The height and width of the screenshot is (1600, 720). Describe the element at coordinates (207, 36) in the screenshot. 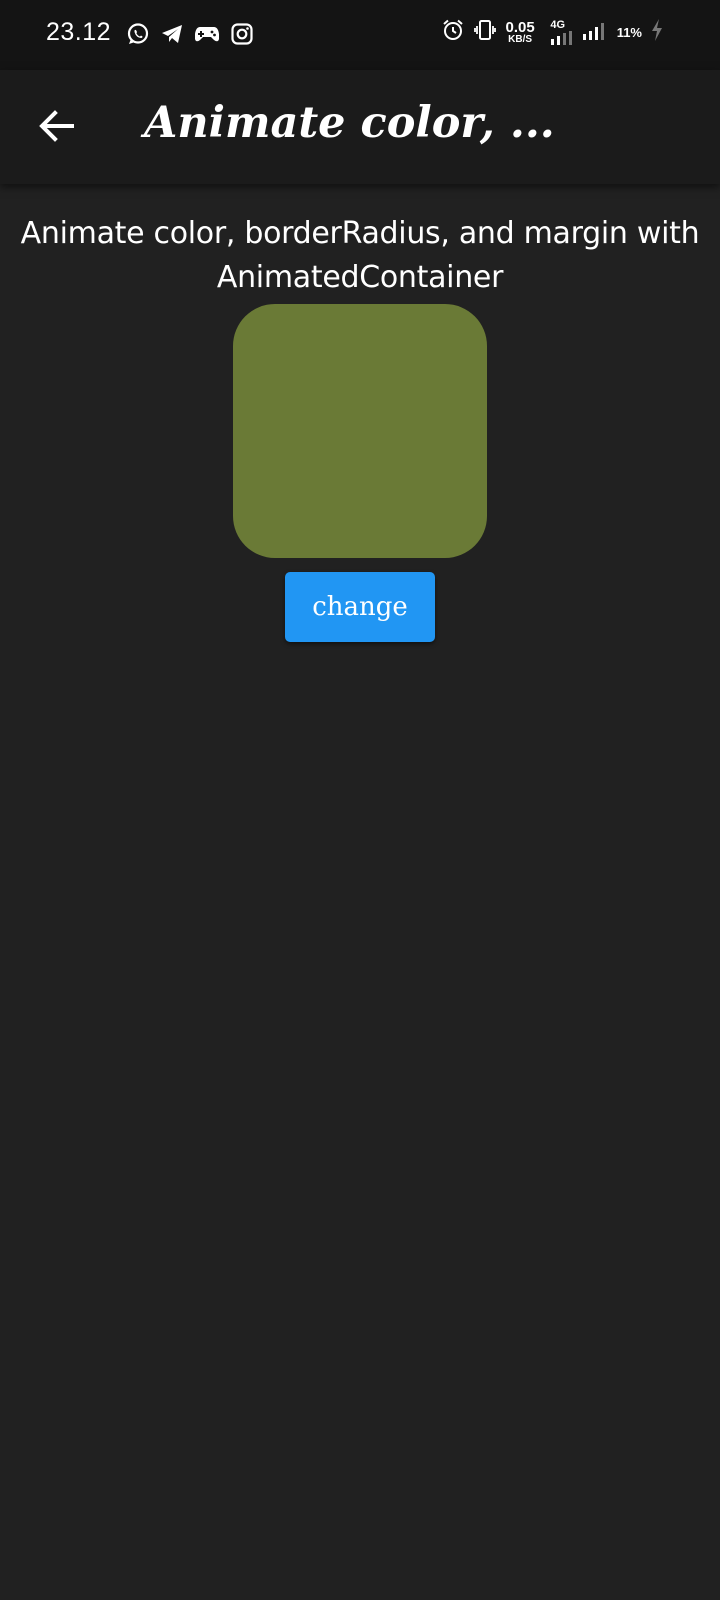

I see `gamepad-icon` at that location.